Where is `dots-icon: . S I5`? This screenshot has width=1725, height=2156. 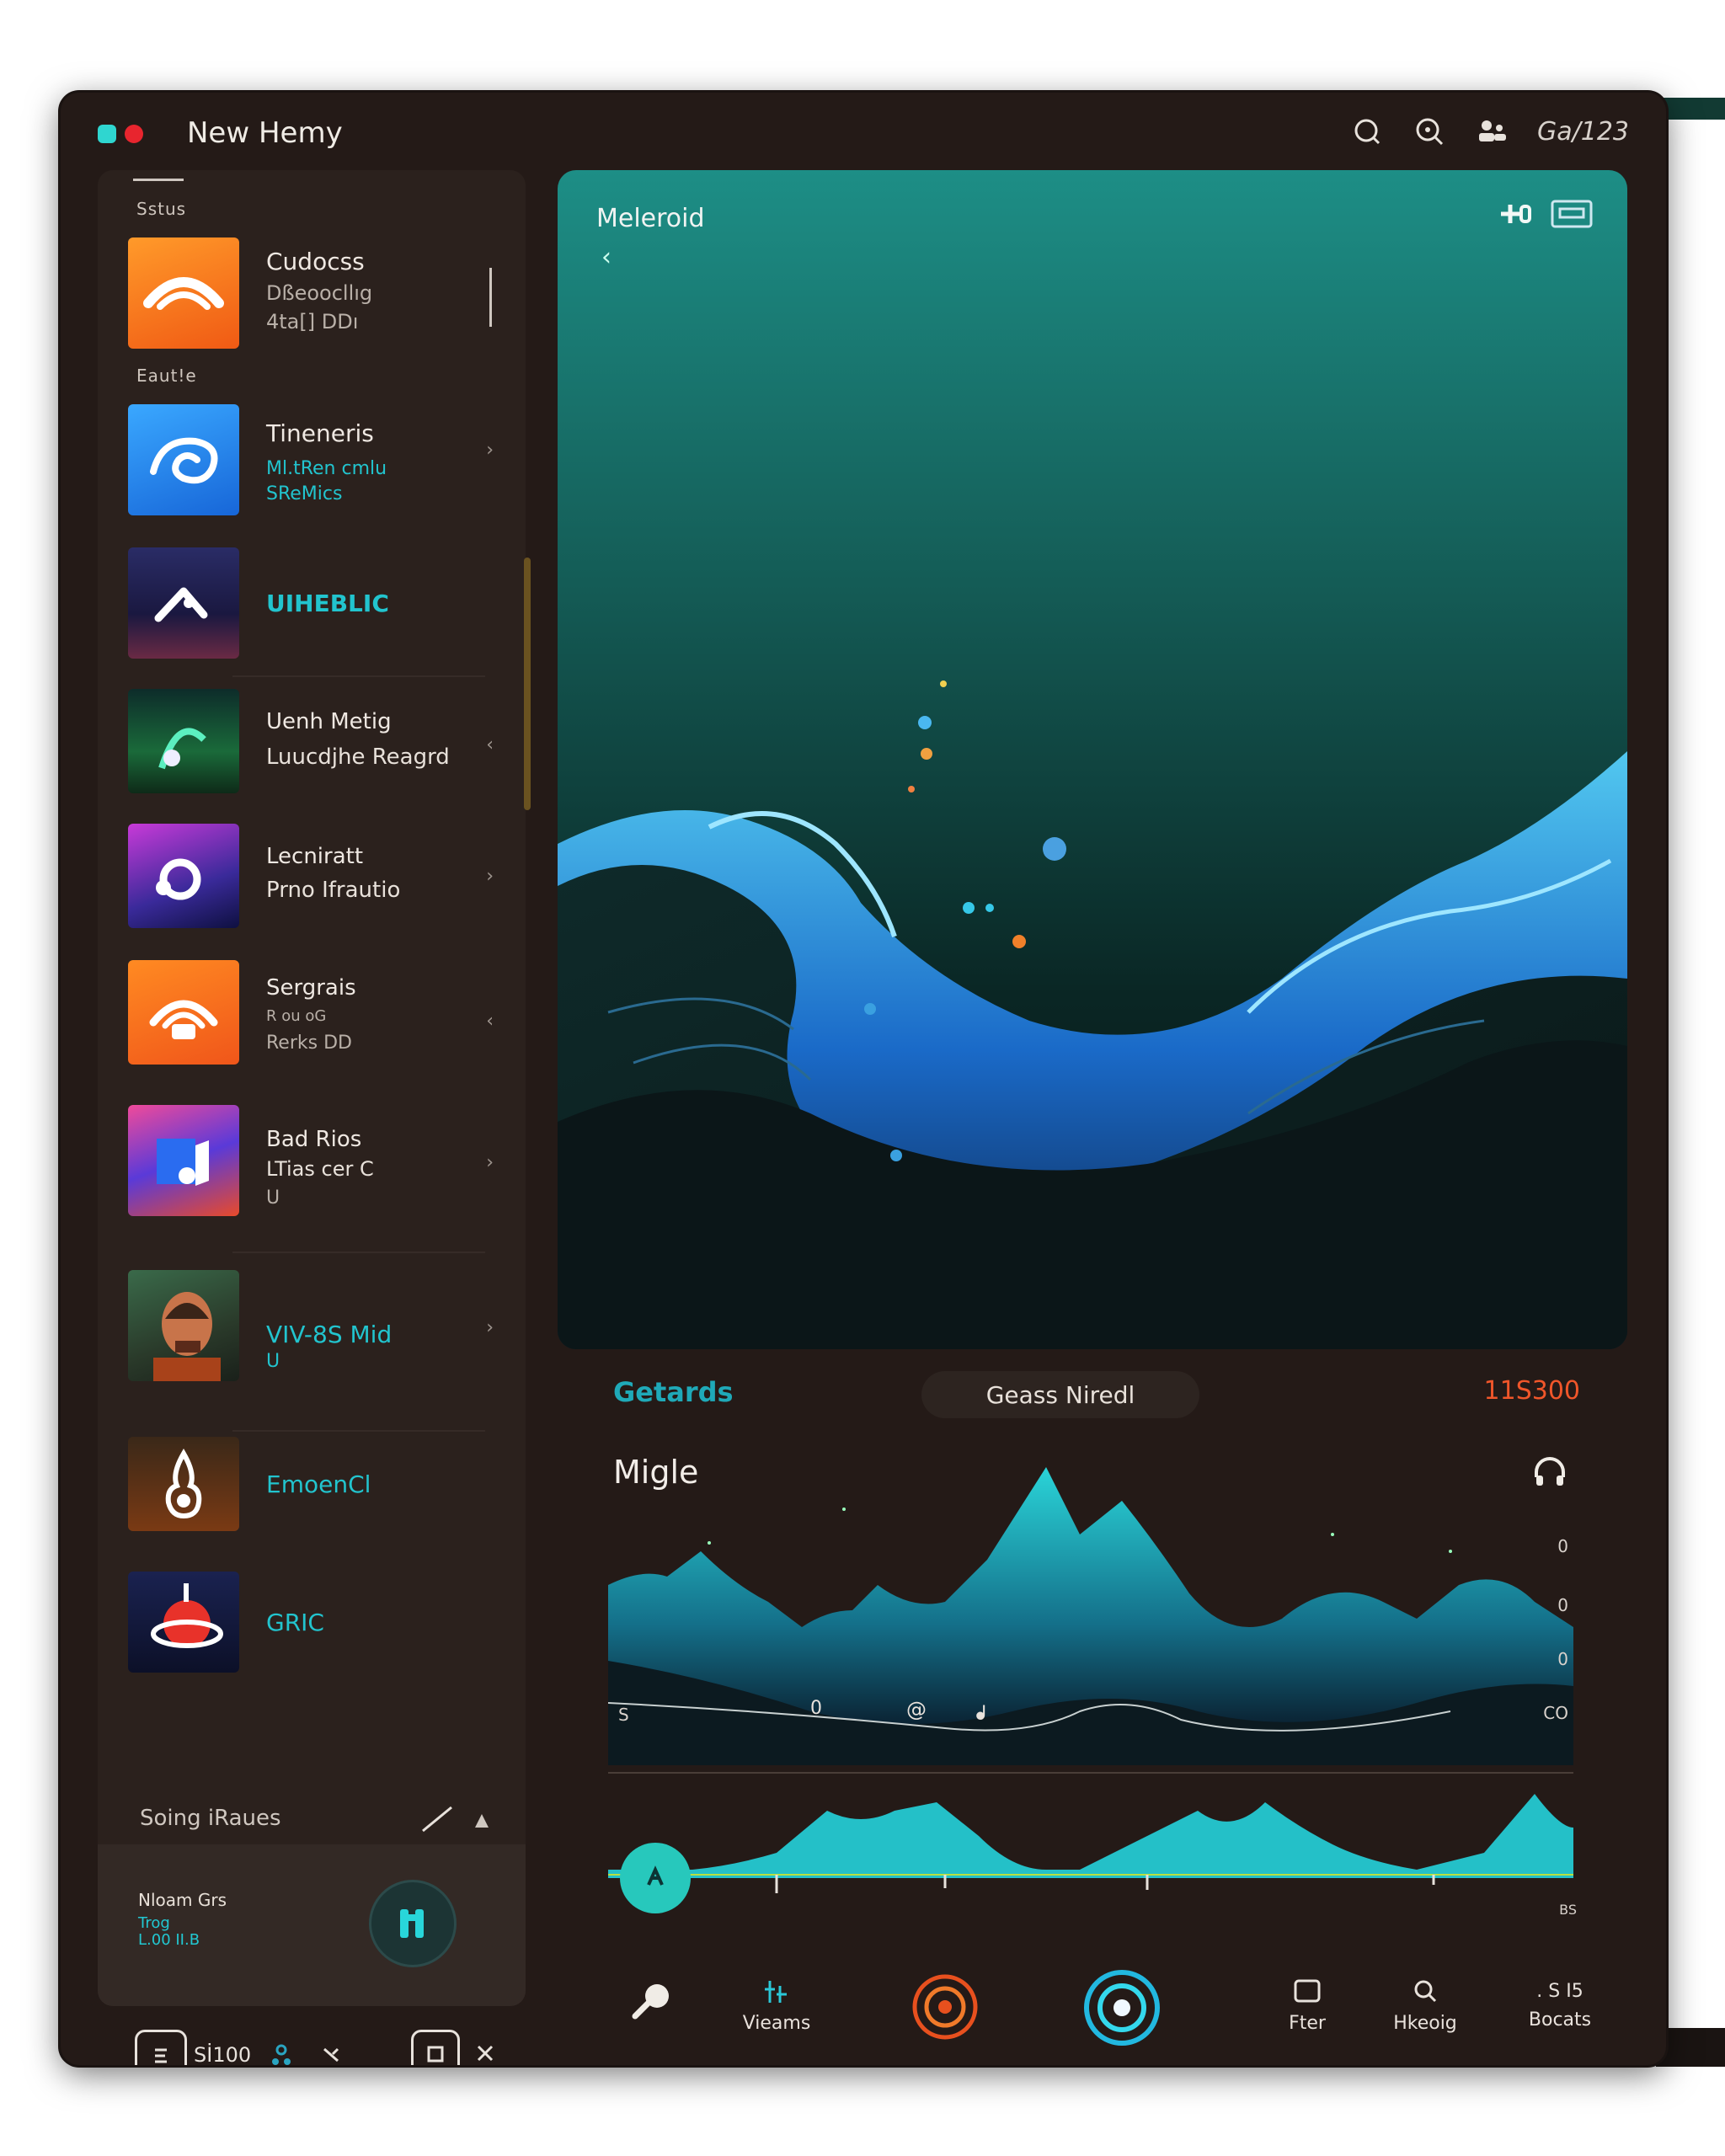 dots-icon: . S I5 is located at coordinates (1559, 1991).